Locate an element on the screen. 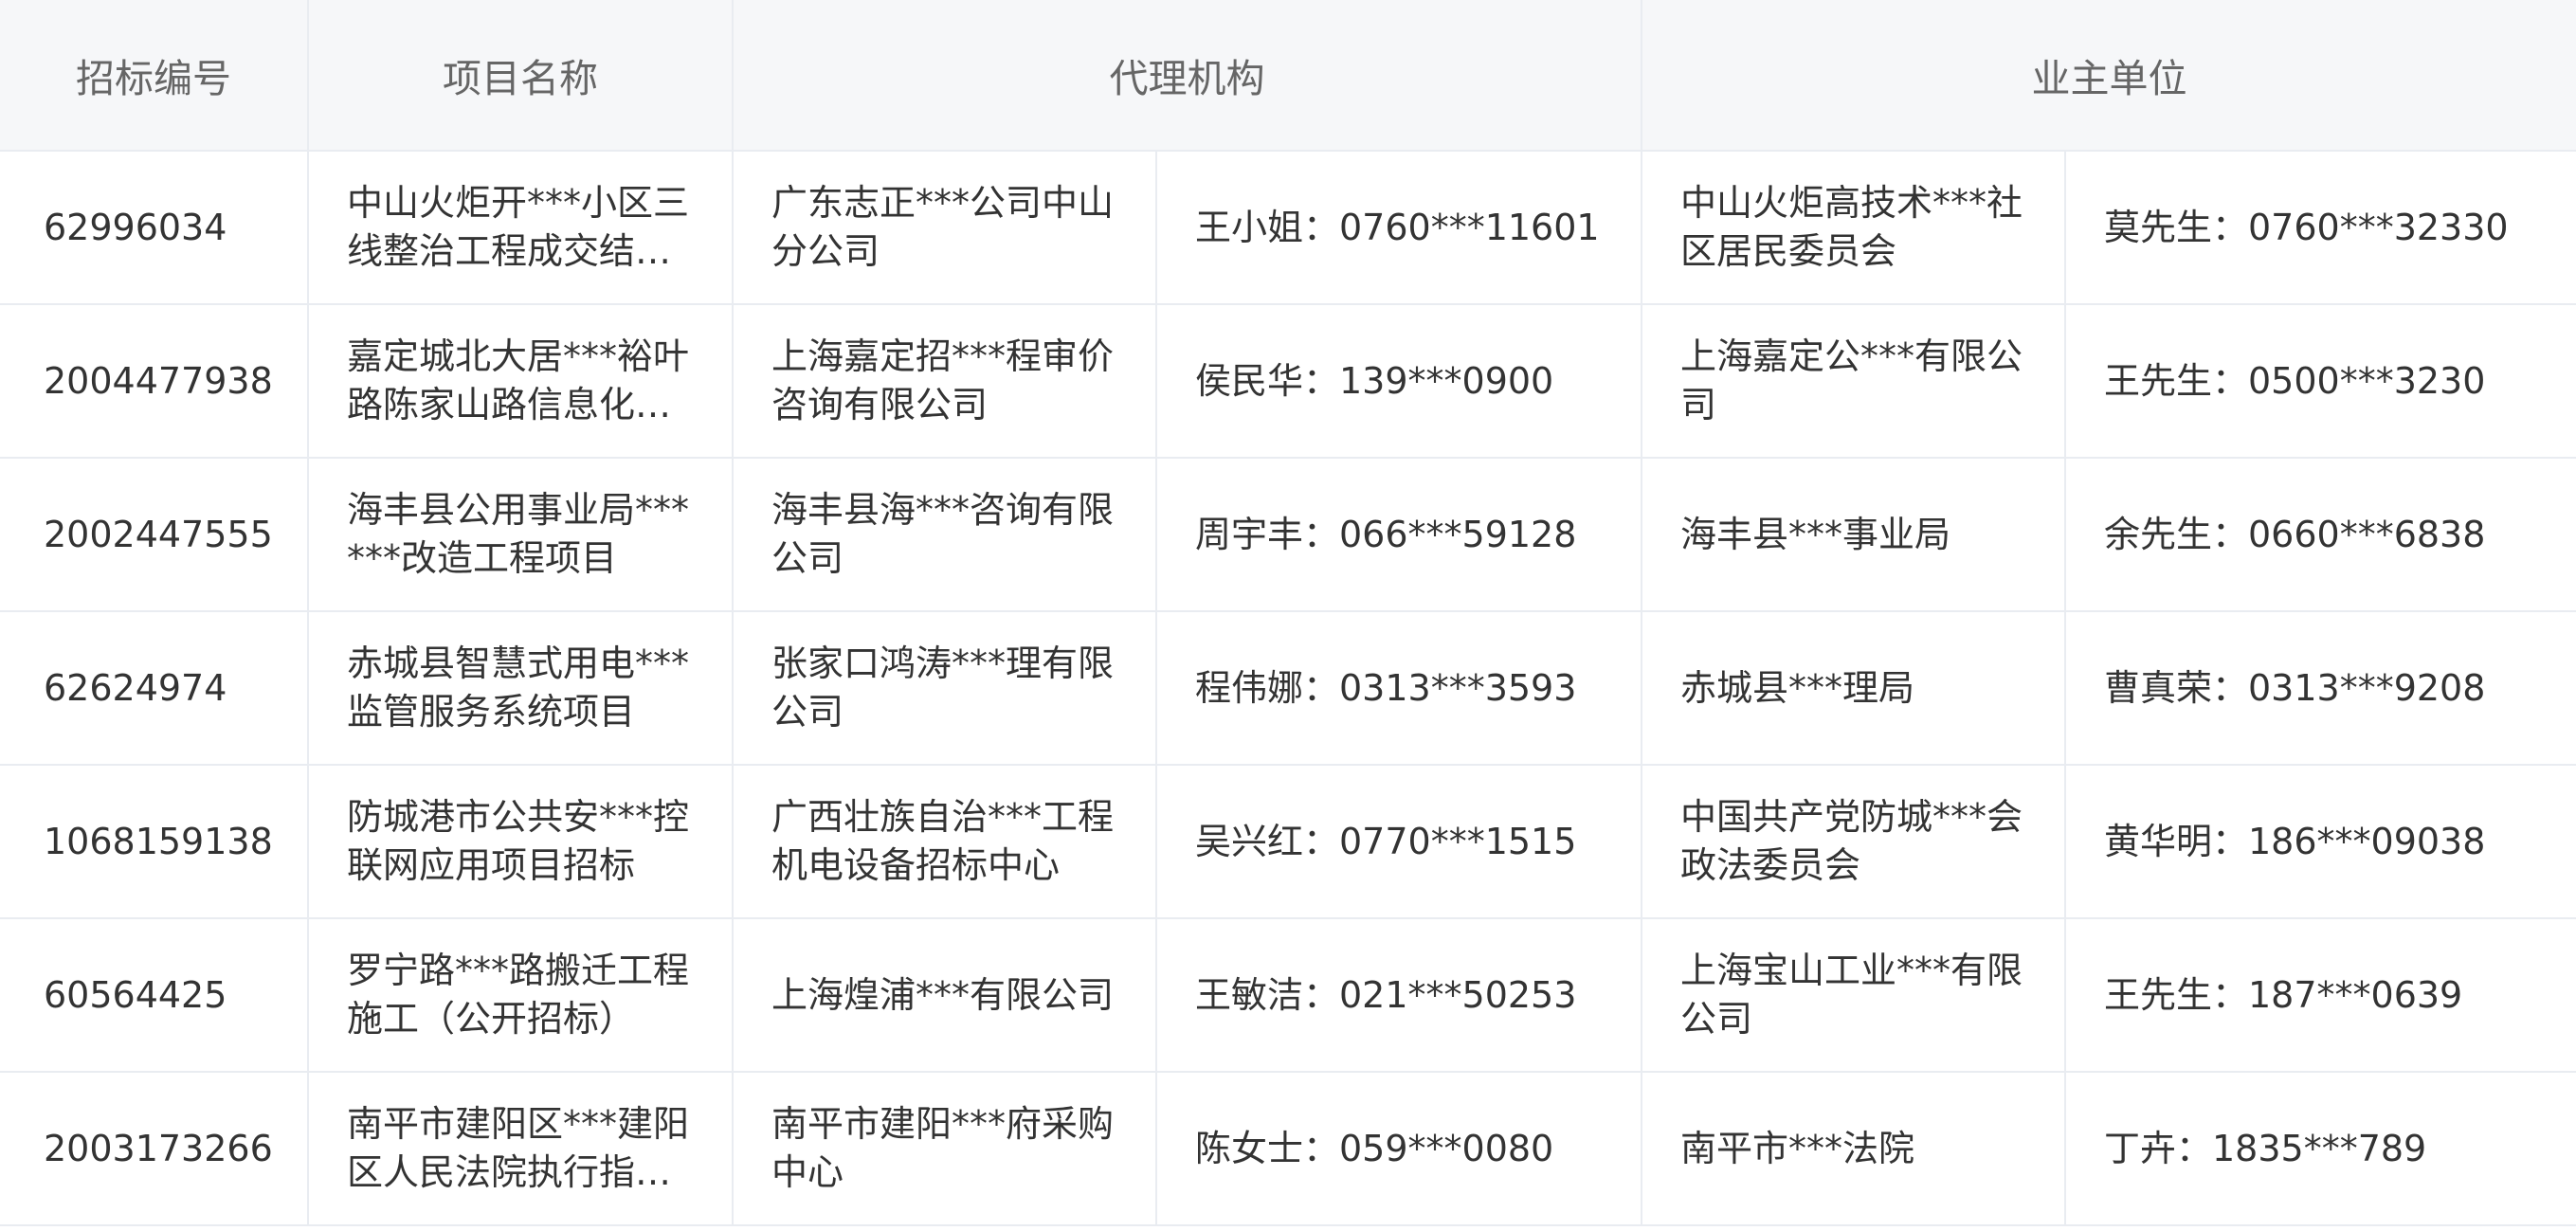 Image resolution: width=2576 pixels, height=1231 pixels. cell-owner-name-text: 中国共产党防城***会政法委员会 is located at coordinates (1851, 841).